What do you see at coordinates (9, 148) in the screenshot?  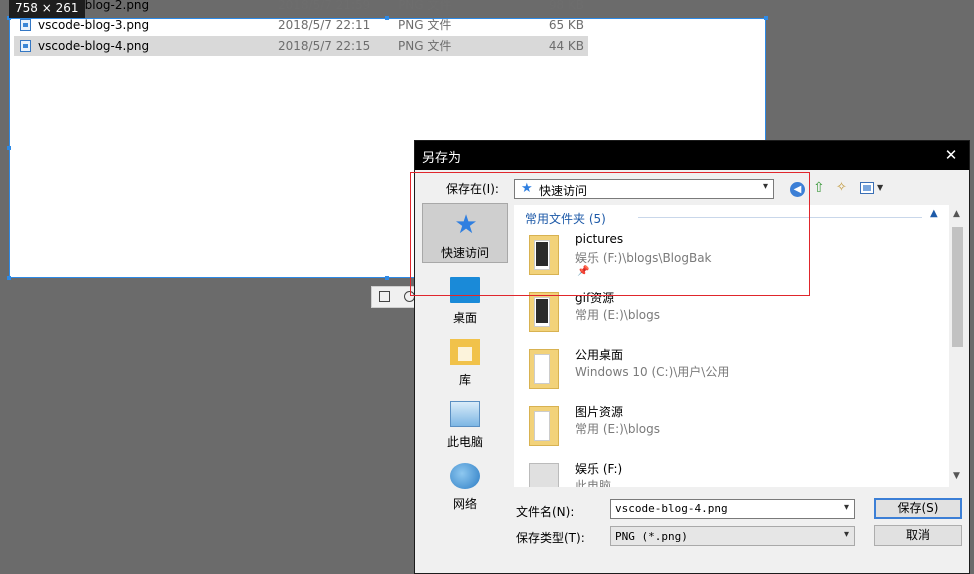 I see `resize-handle-l` at bounding box center [9, 148].